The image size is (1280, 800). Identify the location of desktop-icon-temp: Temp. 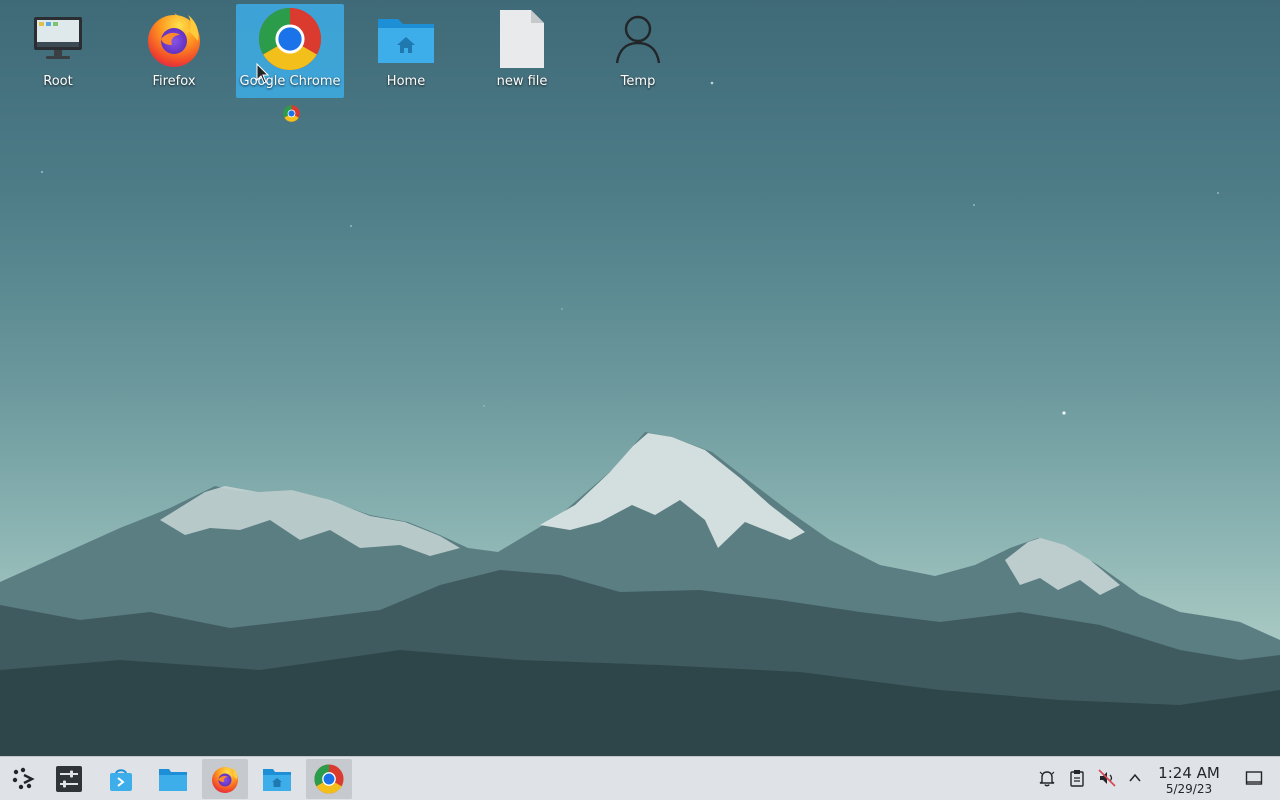
(638, 51).